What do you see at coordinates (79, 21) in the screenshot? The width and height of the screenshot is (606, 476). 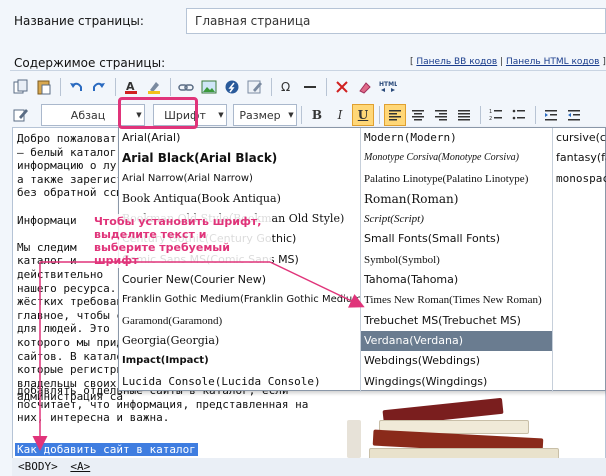 I see `page-title-label: Название страницы:` at bounding box center [79, 21].